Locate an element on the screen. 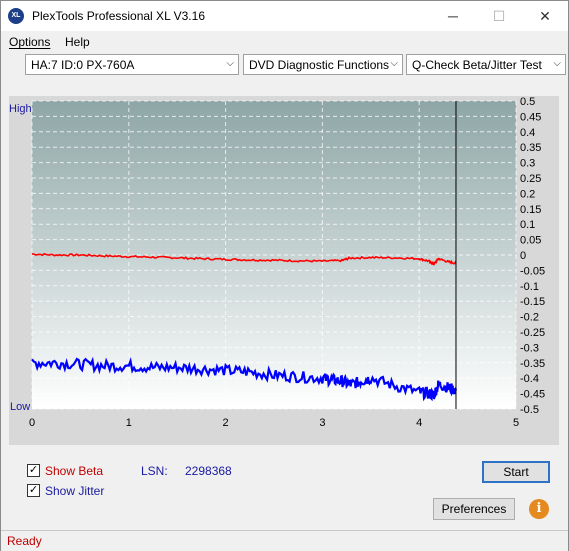 The height and width of the screenshot is (551, 569). y-tick-label: 0.15 is located at coordinates (530, 210).